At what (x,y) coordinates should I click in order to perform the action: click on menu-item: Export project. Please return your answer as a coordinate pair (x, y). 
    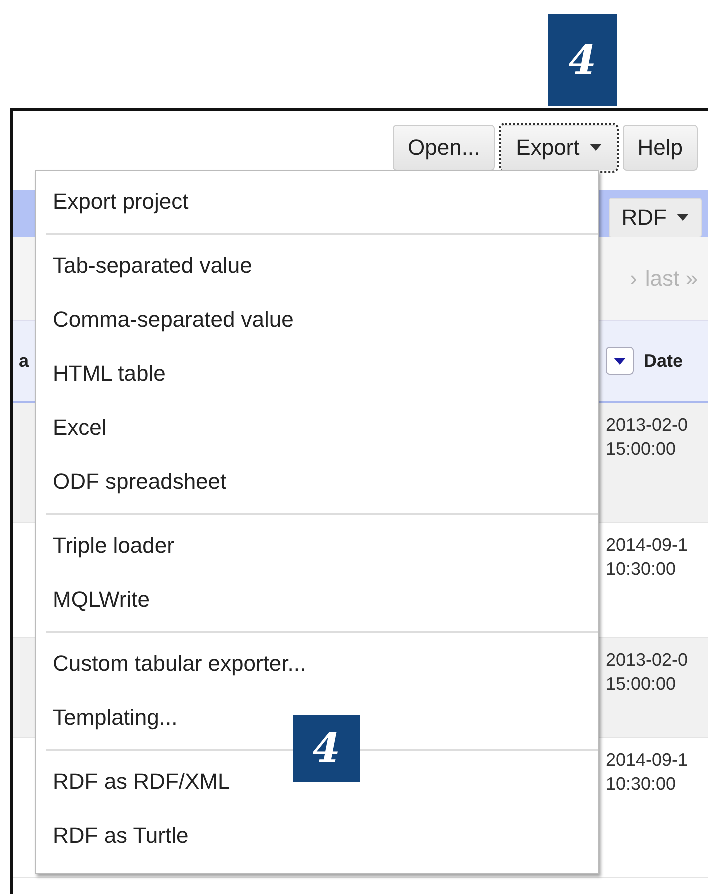
    Looking at the image, I should click on (317, 202).